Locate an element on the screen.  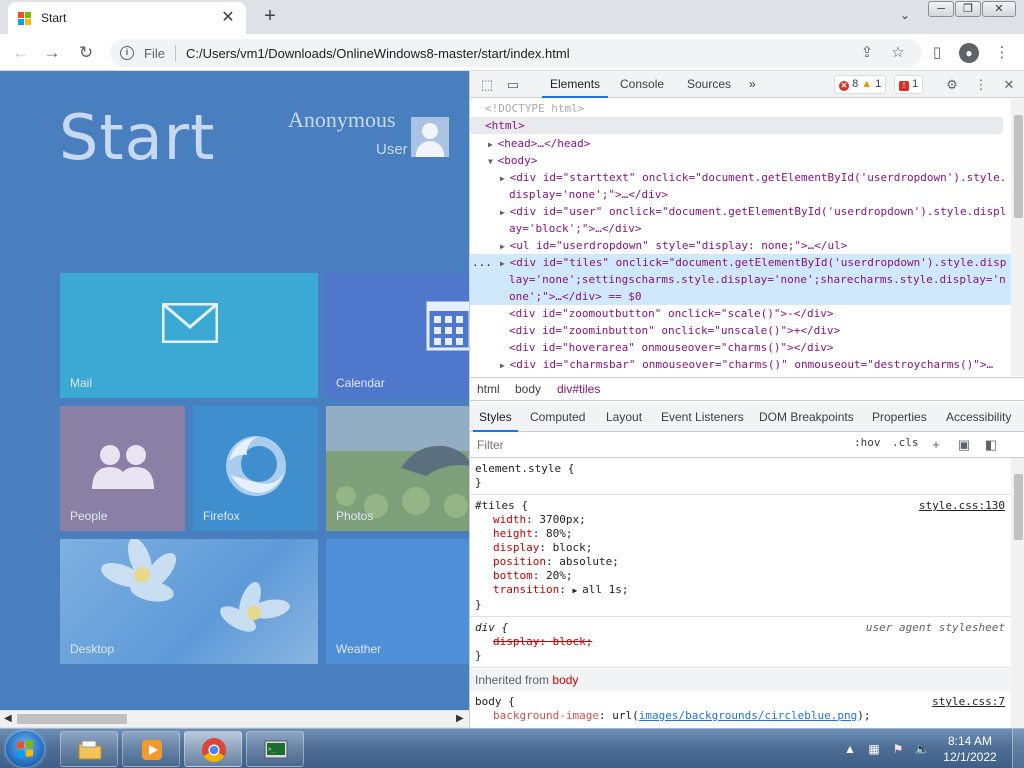
issues-badge: ! 1 is located at coordinates (909, 84).